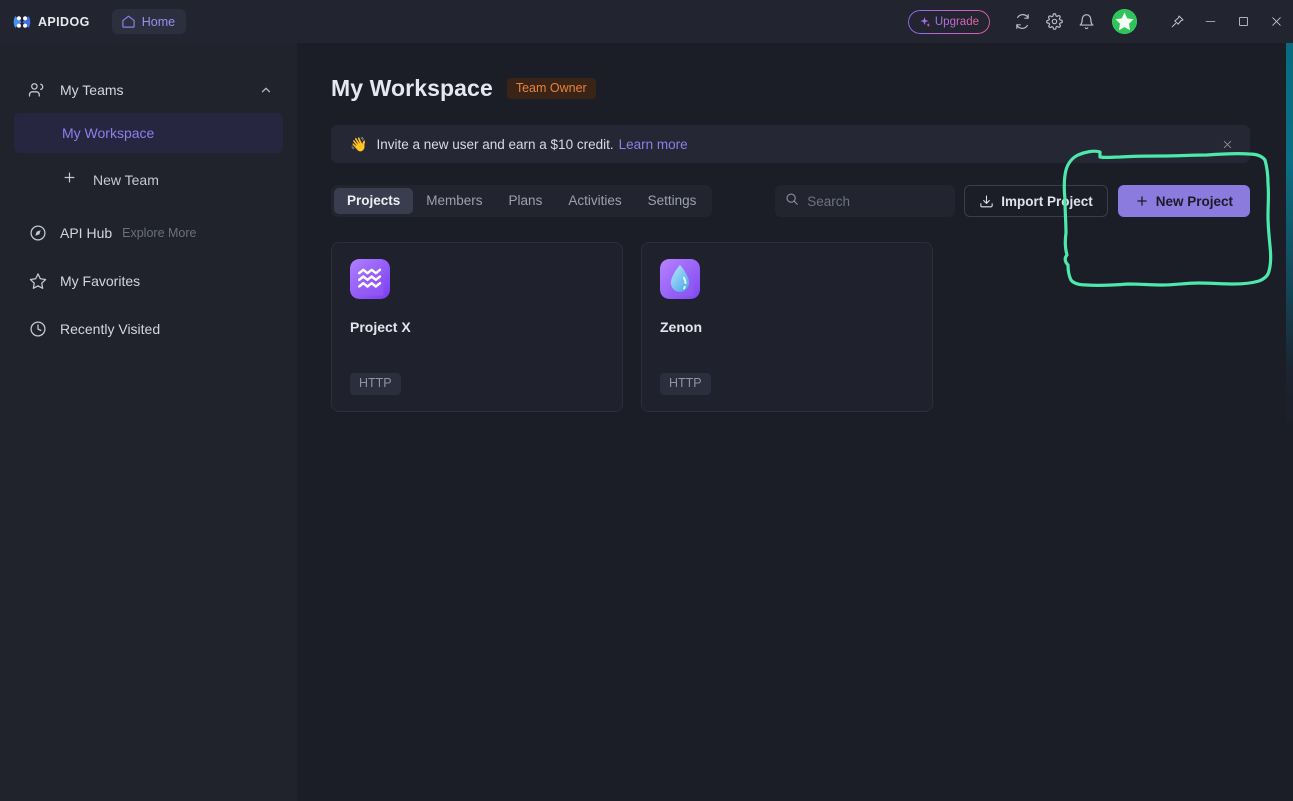 This screenshot has width=1293, height=801. I want to click on home-tab: Home, so click(149, 21).